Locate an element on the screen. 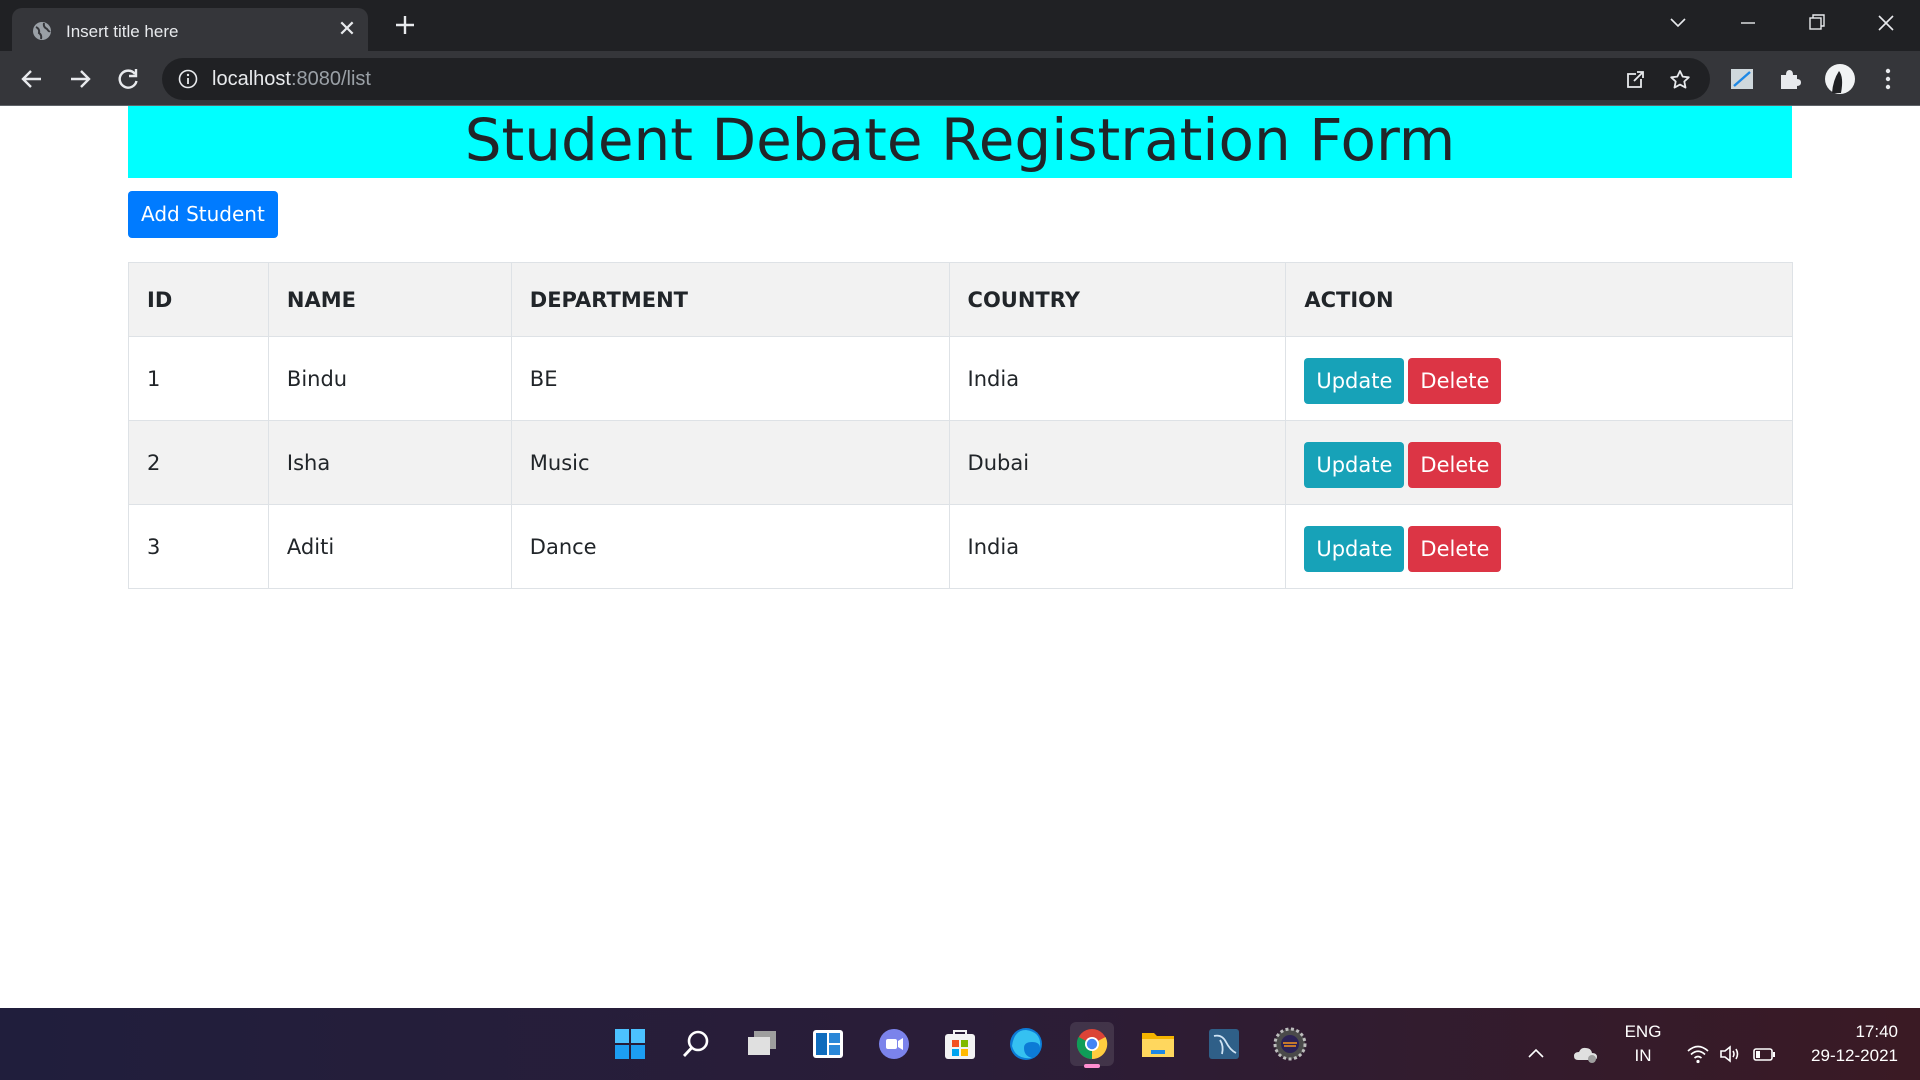 The width and height of the screenshot is (1920, 1080). file-explorer-button is located at coordinates (1158, 1044).